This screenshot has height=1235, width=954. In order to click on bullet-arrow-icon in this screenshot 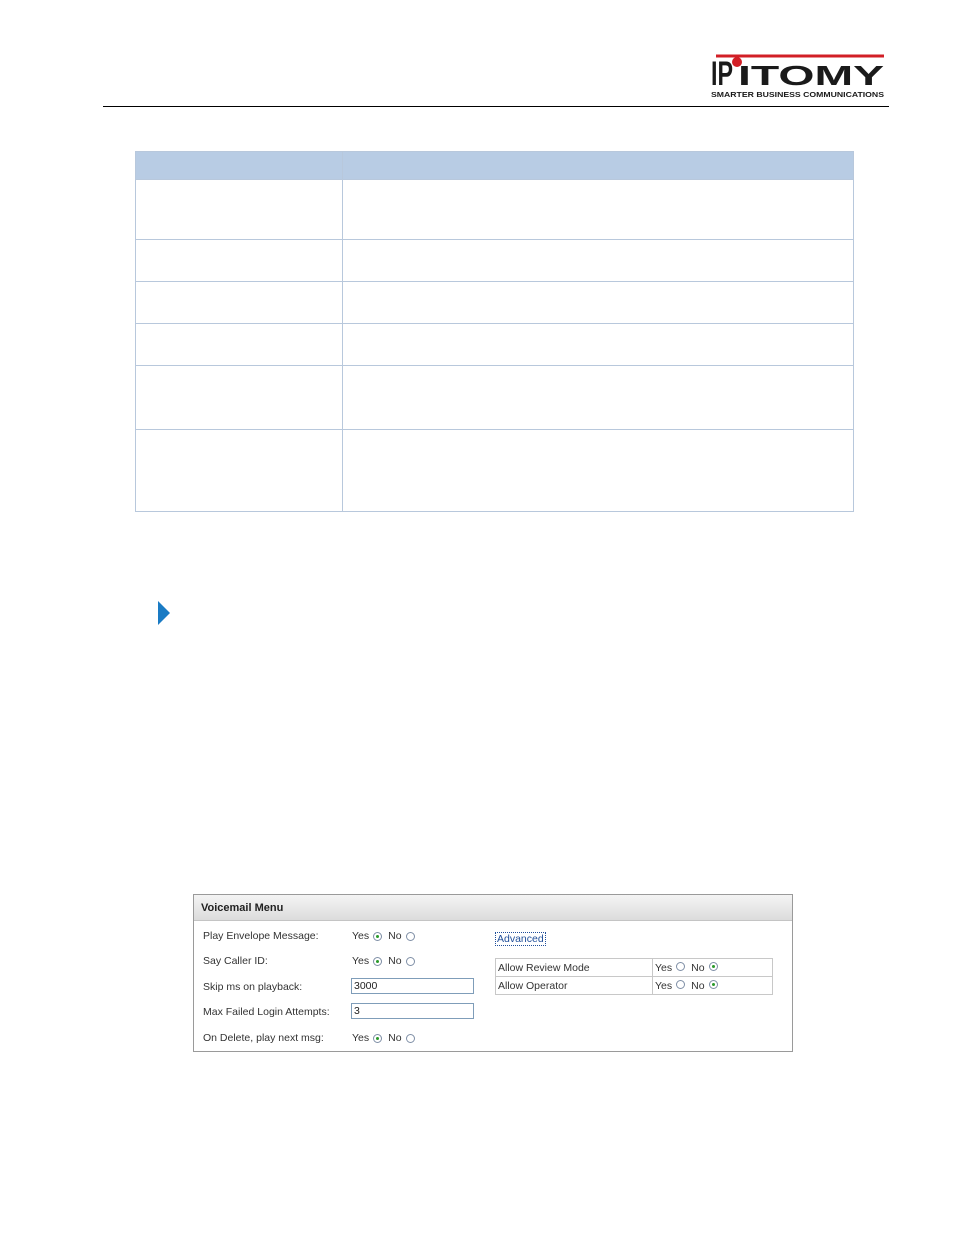, I will do `click(164, 613)`.